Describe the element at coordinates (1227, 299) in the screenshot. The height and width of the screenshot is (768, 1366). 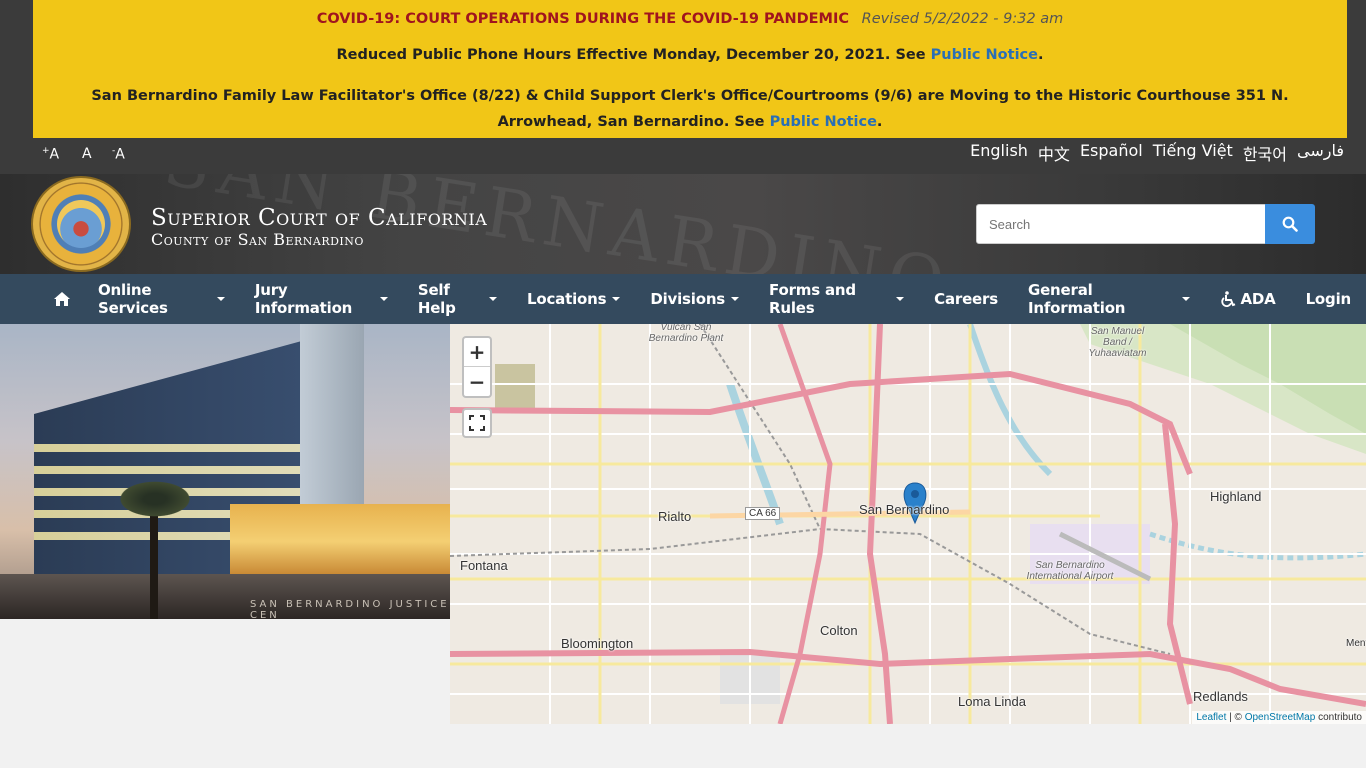
I see `wheelchair-icon` at that location.